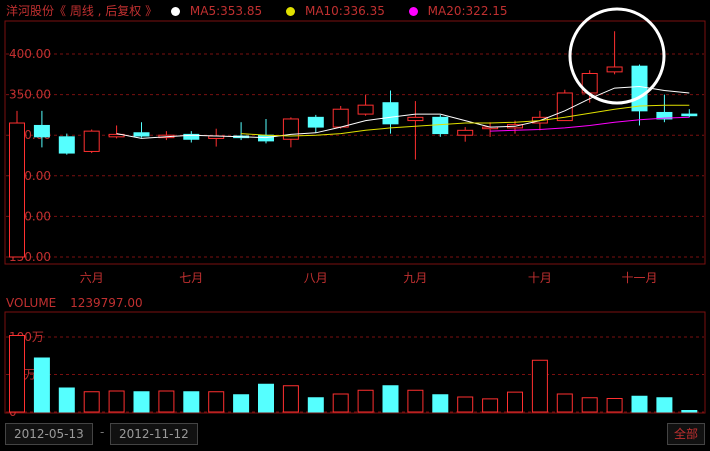  I want to click on ma20-dot, so click(413, 11).